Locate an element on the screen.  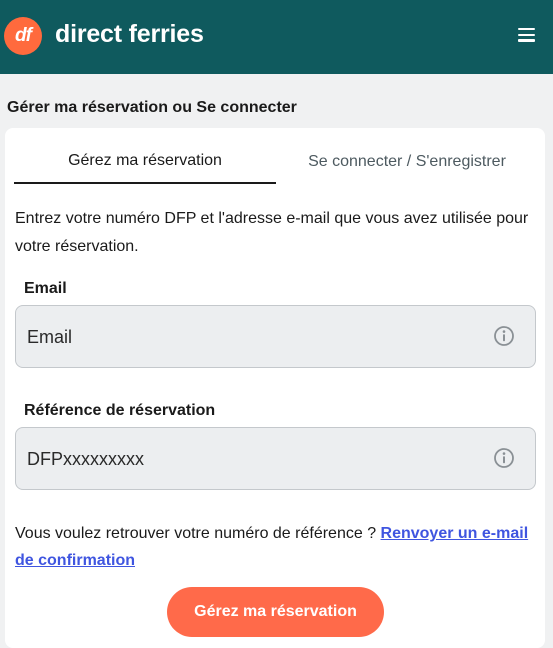
reference-label: Référence de réservation is located at coordinates (120, 410).